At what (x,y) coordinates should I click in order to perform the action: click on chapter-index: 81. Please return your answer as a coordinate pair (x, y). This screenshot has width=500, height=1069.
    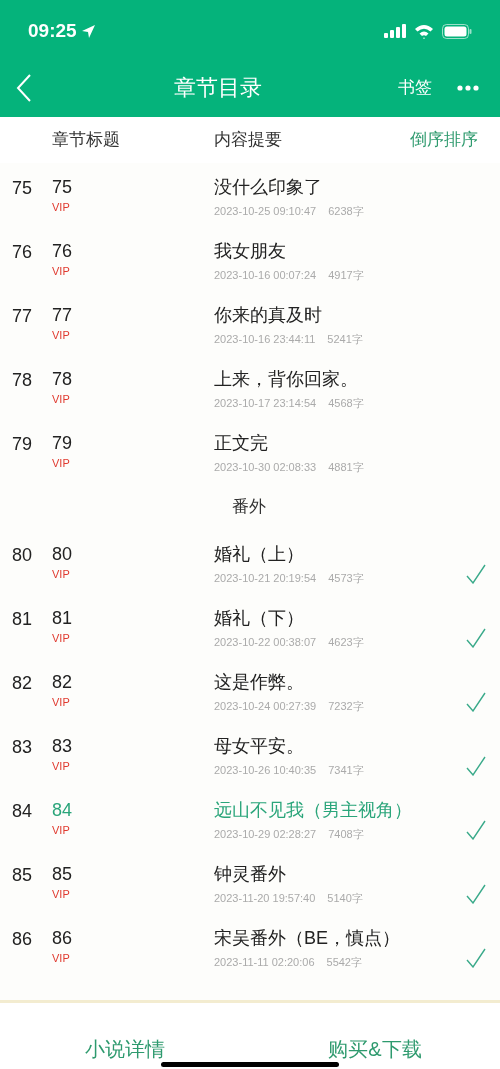
    Looking at the image, I should click on (22, 619).